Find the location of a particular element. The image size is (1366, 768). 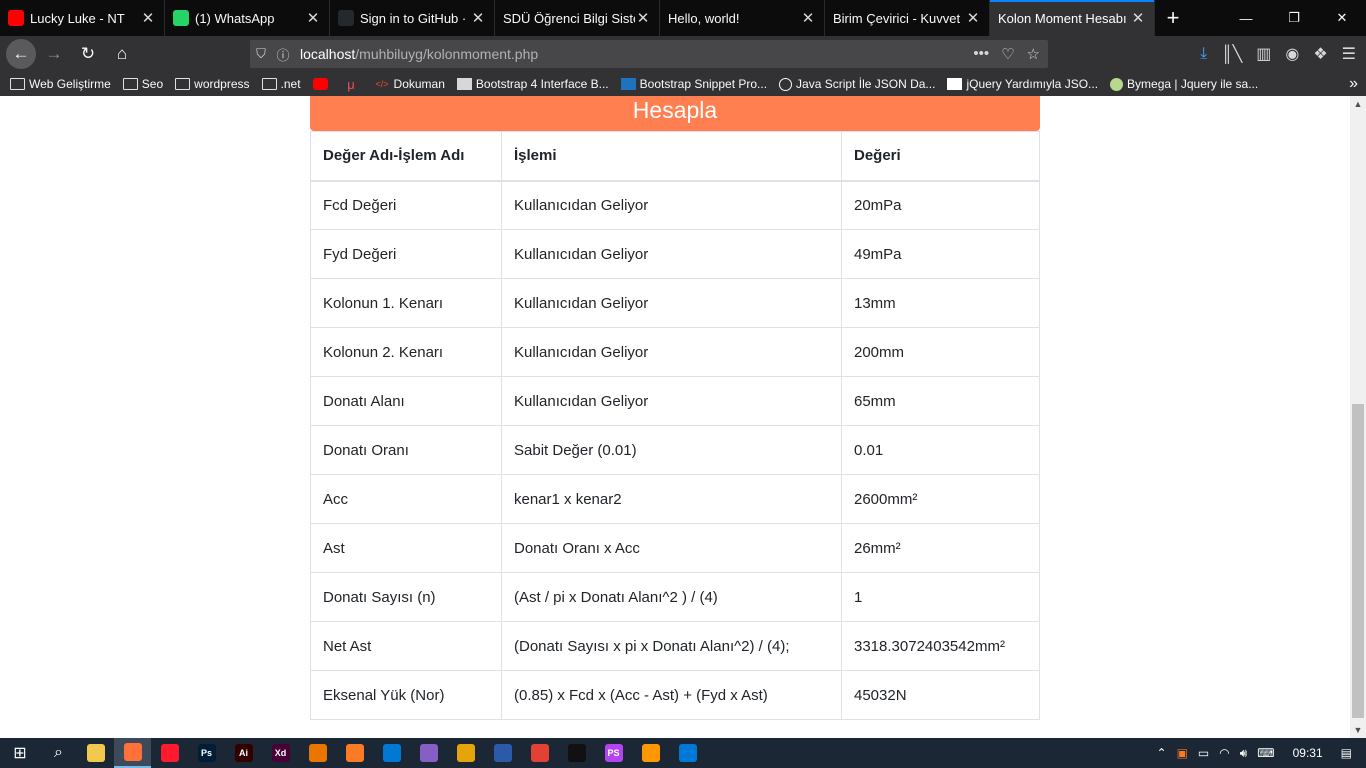

page-actions-icon: ••• is located at coordinates (981, 54).